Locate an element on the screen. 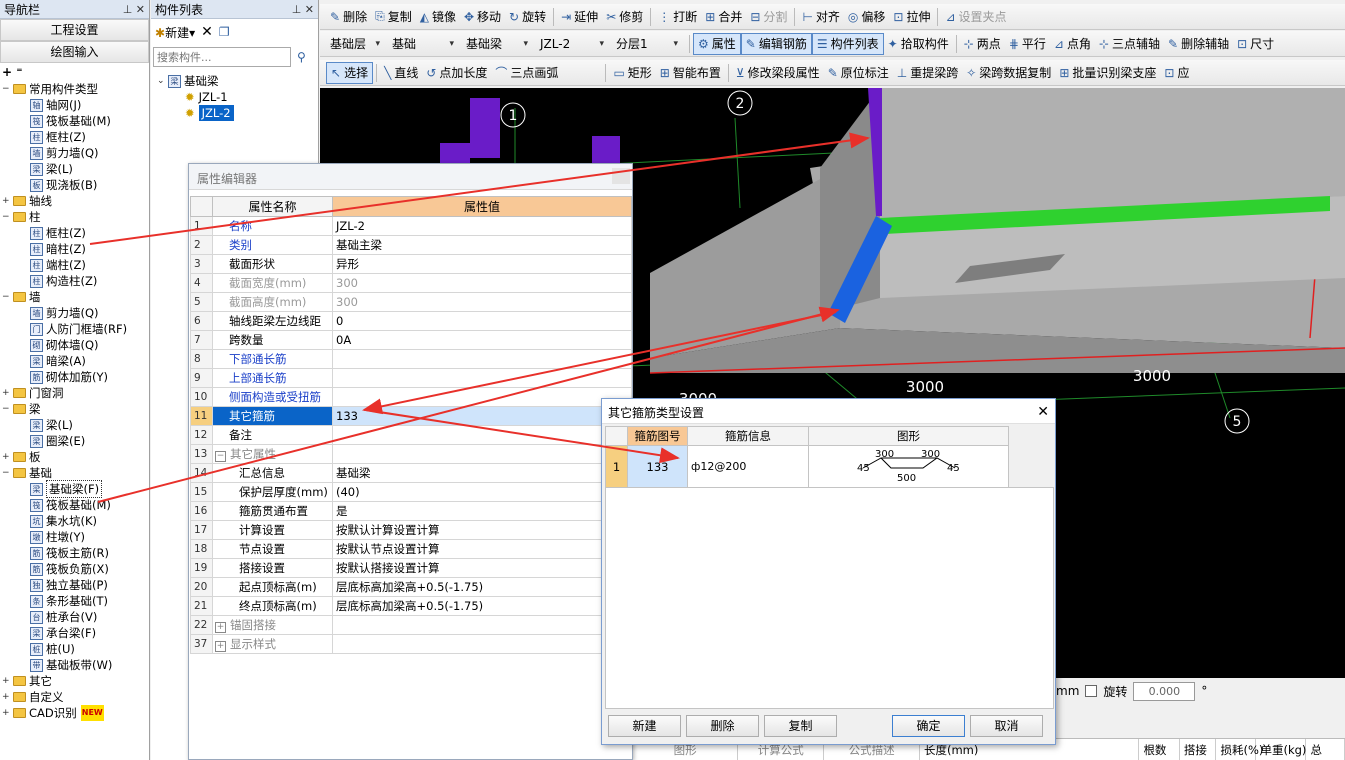 This screenshot has height=760, width=1345. tool3-button-6: ⊻ 修改梁段属性 is located at coordinates (778, 73).